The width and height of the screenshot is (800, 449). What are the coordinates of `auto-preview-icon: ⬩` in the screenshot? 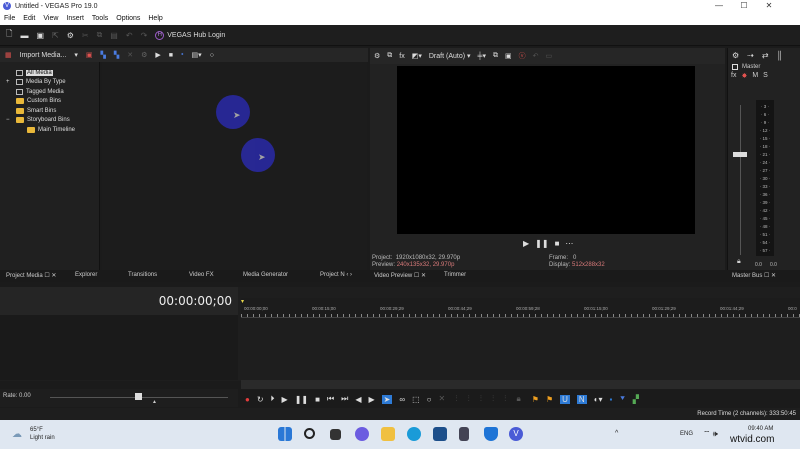 It's located at (182, 55).